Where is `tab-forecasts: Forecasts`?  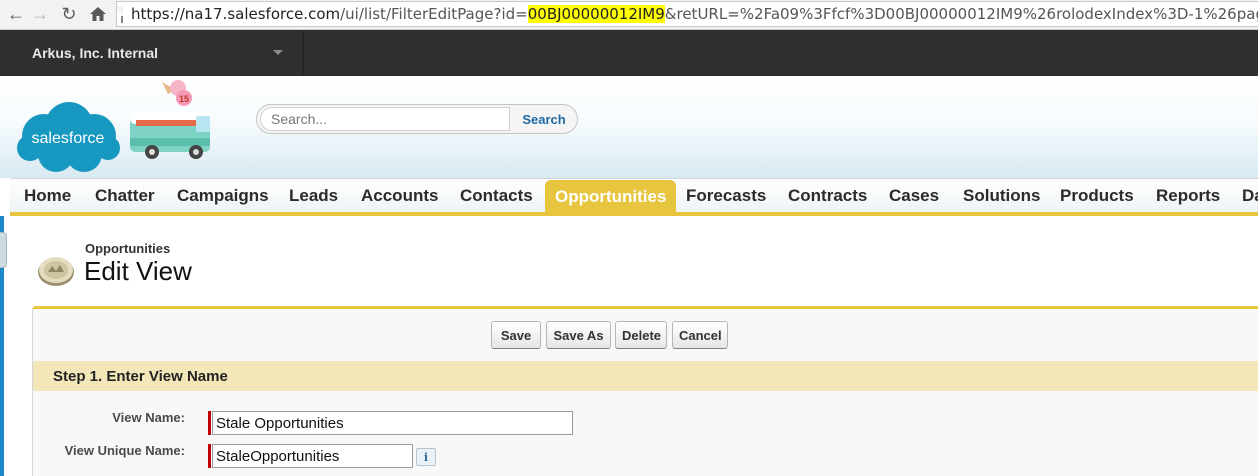
tab-forecasts: Forecasts is located at coordinates (726, 196).